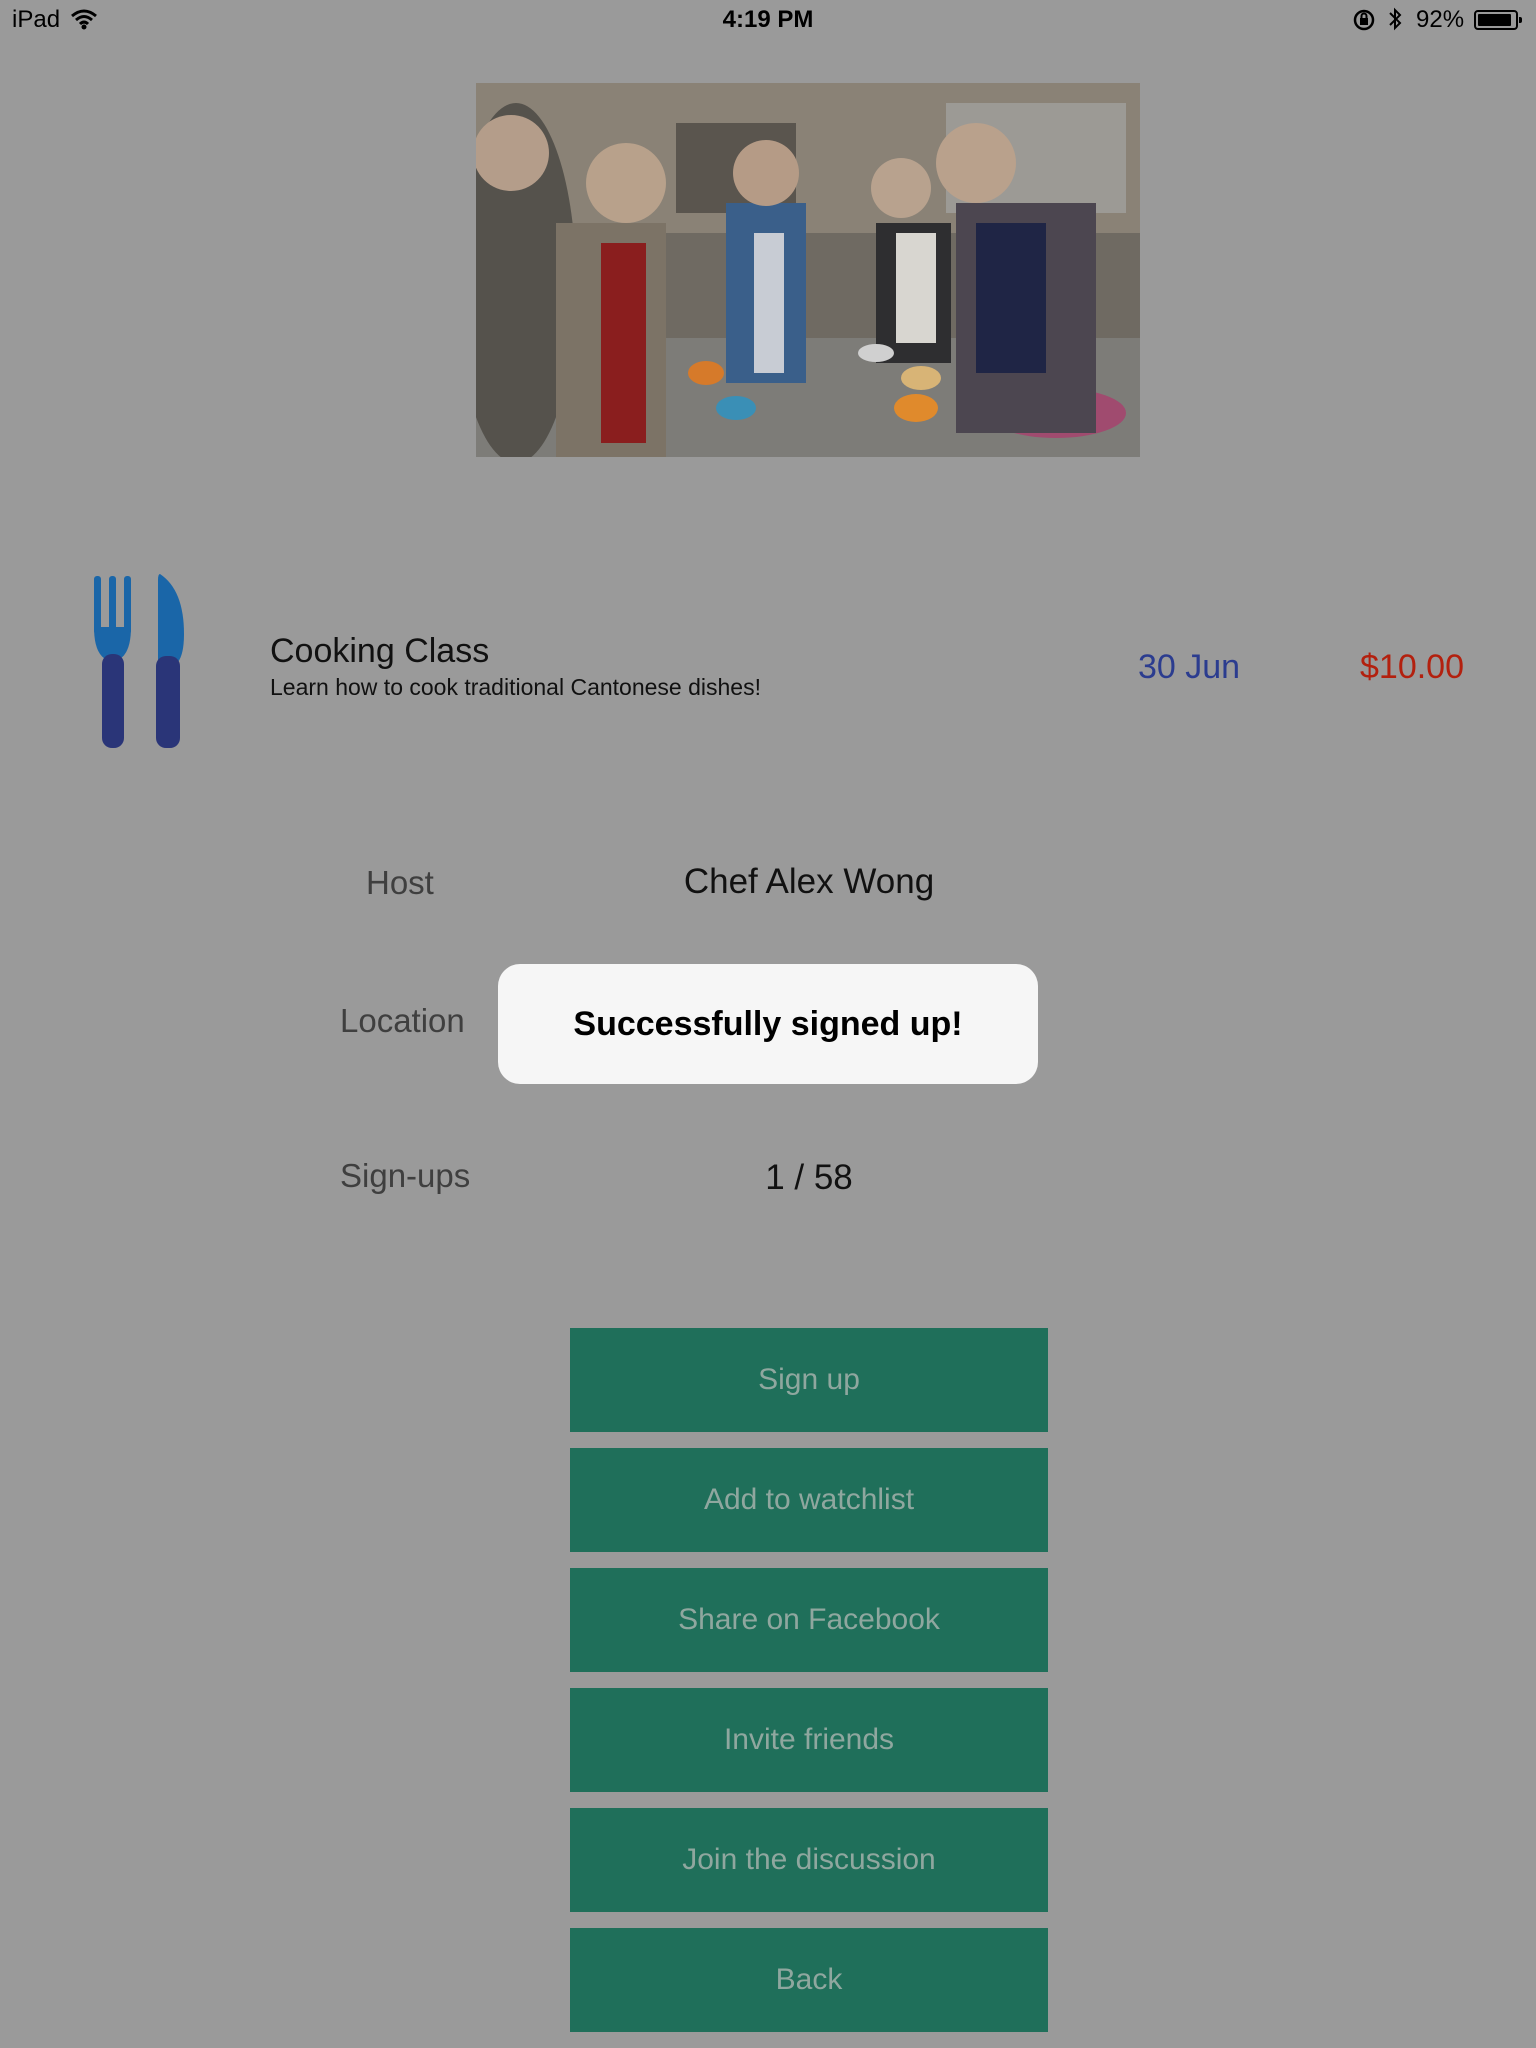 The image size is (1536, 2048). What do you see at coordinates (1440, 19) in the screenshot?
I see `battery-percent: 92%` at bounding box center [1440, 19].